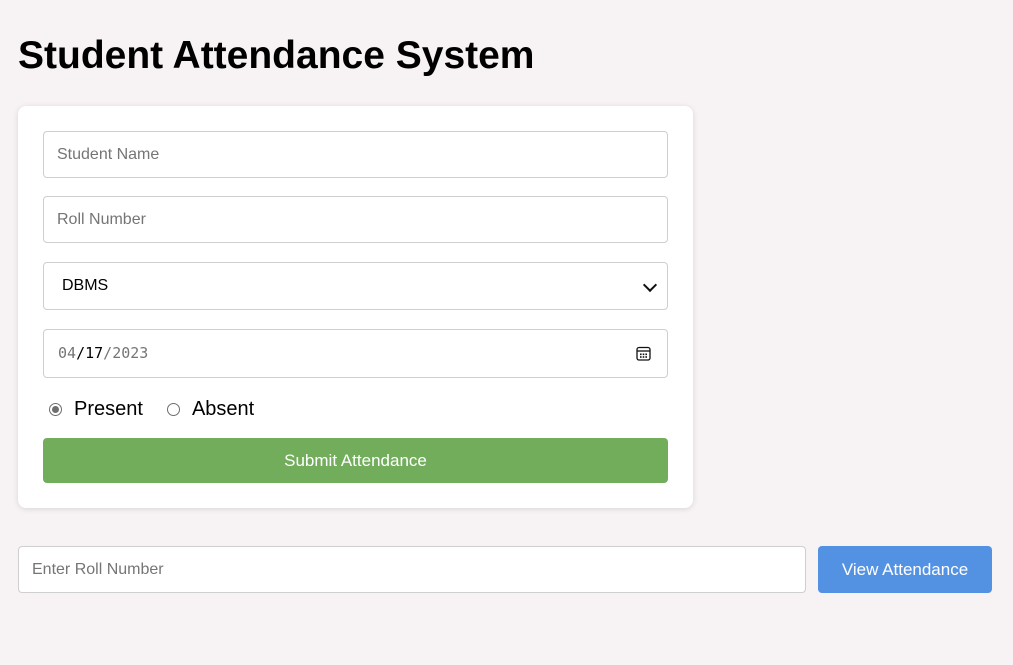  Describe the element at coordinates (643, 353) in the screenshot. I see `calendar-icon` at that location.